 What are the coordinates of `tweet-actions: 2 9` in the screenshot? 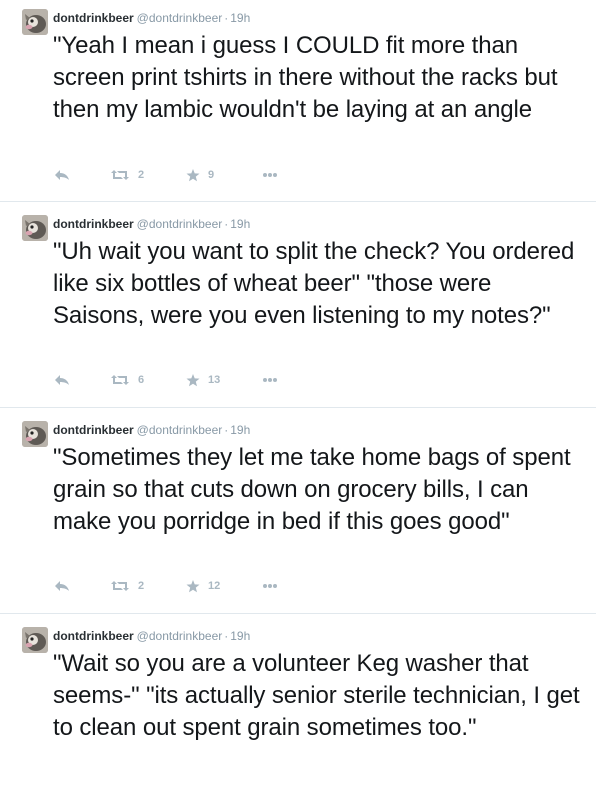 It's located at (173, 175).